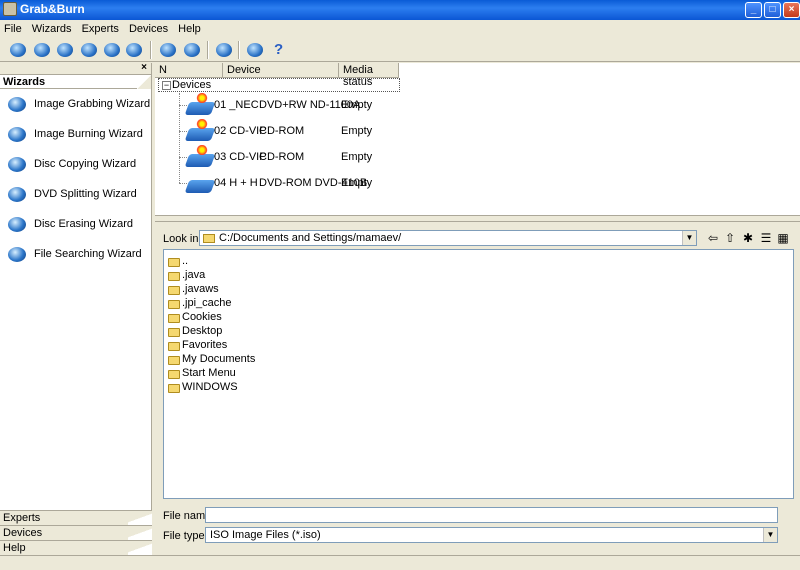 The width and height of the screenshot is (800, 570). Describe the element at coordinates (75, 68) in the screenshot. I see `panel-titlebar: ×` at that location.